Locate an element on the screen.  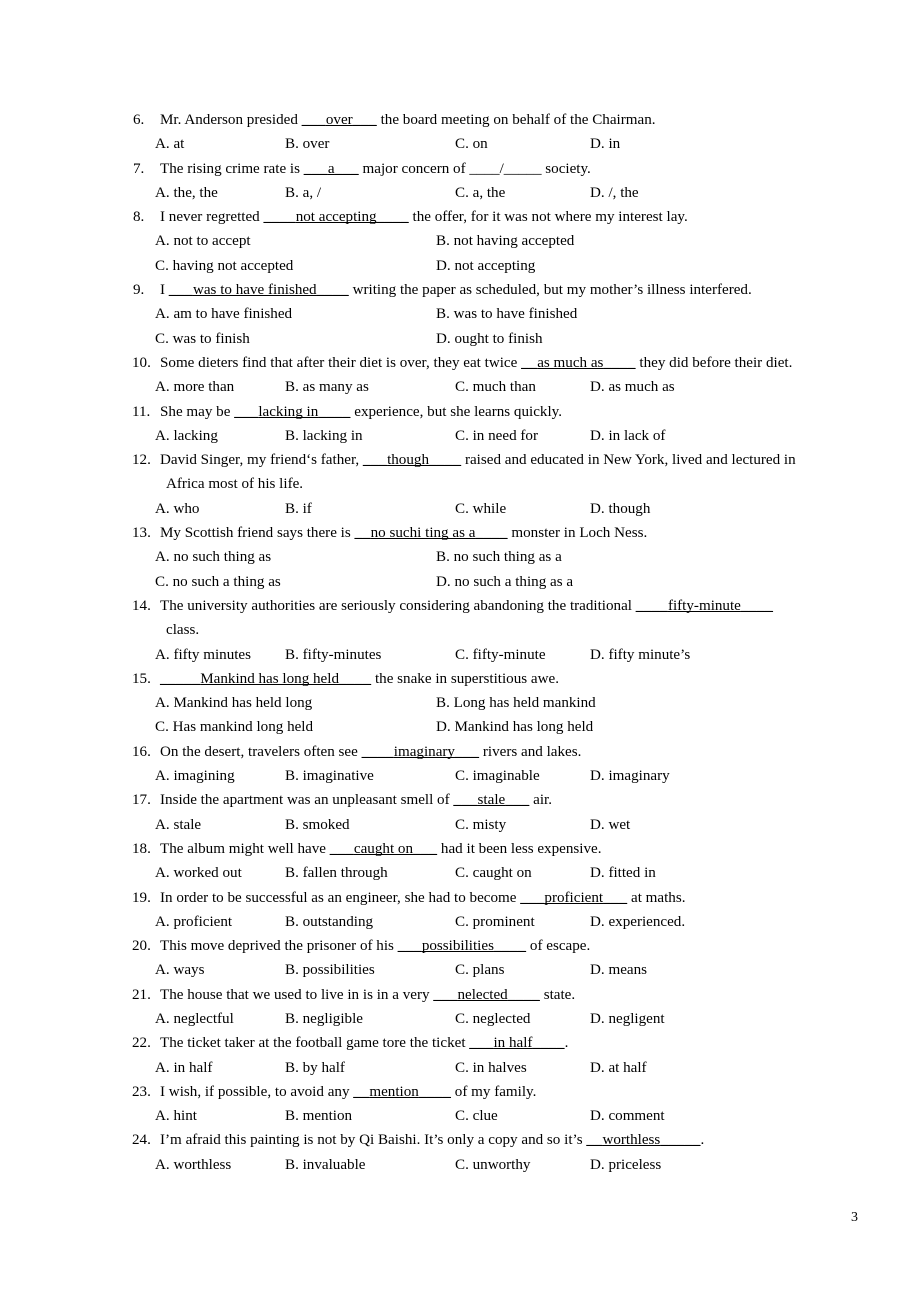
option-choice: C. while is located at coordinates (480, 509).